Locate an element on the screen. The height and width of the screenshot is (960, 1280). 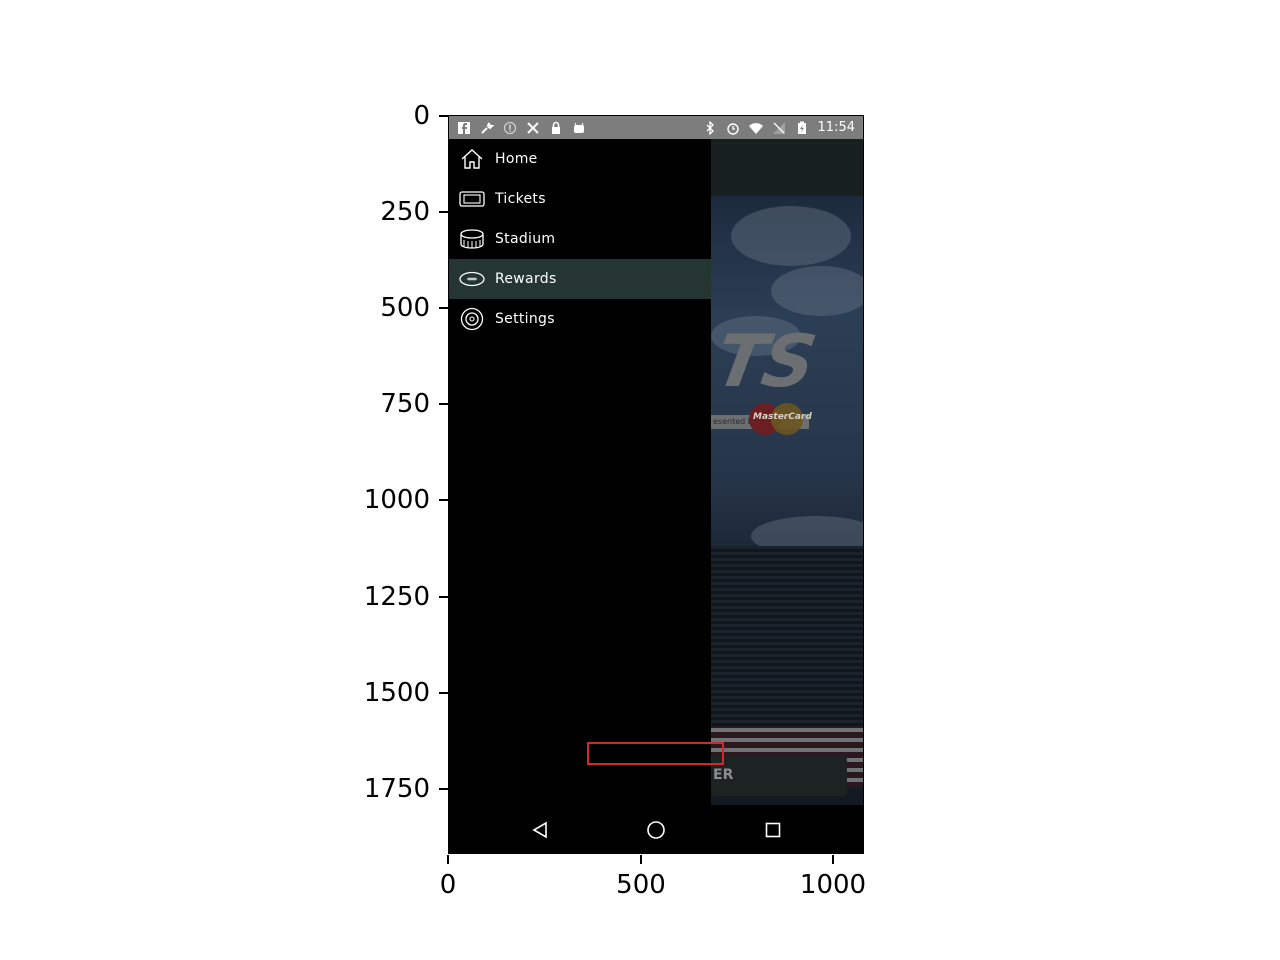
wifi-icon is located at coordinates (755, 128).